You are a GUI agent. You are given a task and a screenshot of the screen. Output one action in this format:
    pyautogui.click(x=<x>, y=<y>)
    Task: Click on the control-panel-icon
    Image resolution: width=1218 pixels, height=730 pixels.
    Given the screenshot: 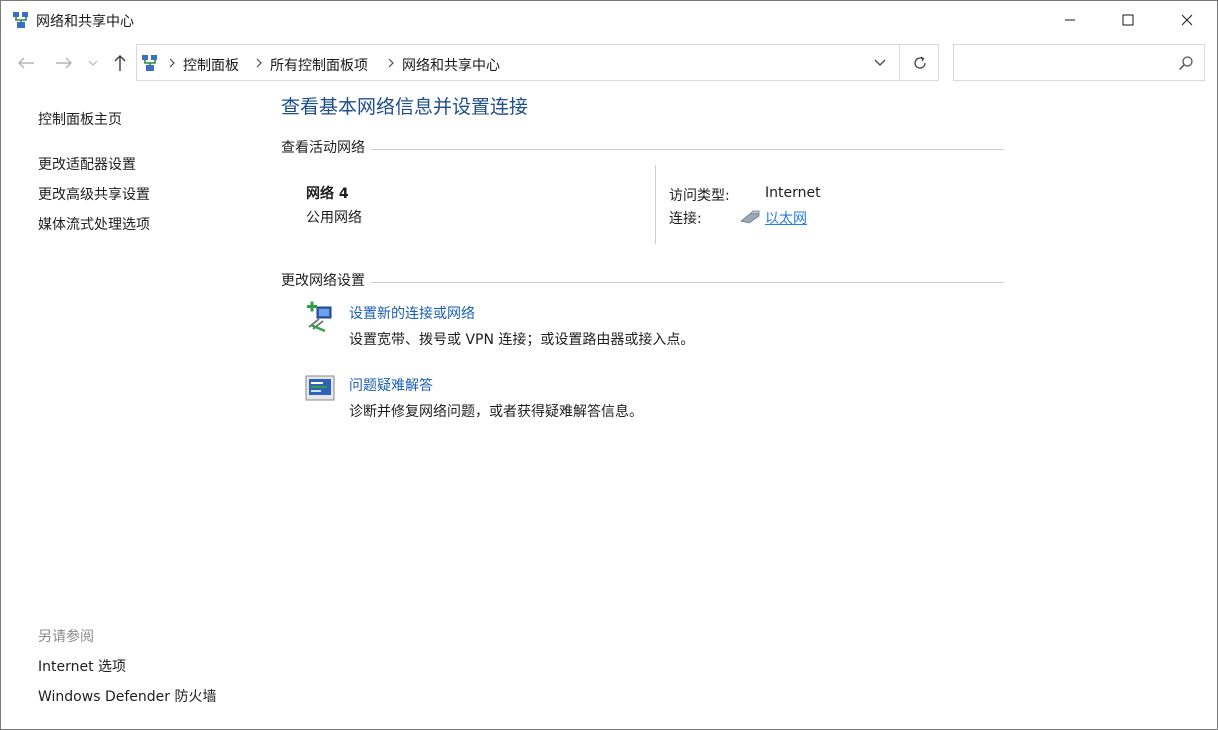 What is the action you would take?
    pyautogui.click(x=149, y=63)
    